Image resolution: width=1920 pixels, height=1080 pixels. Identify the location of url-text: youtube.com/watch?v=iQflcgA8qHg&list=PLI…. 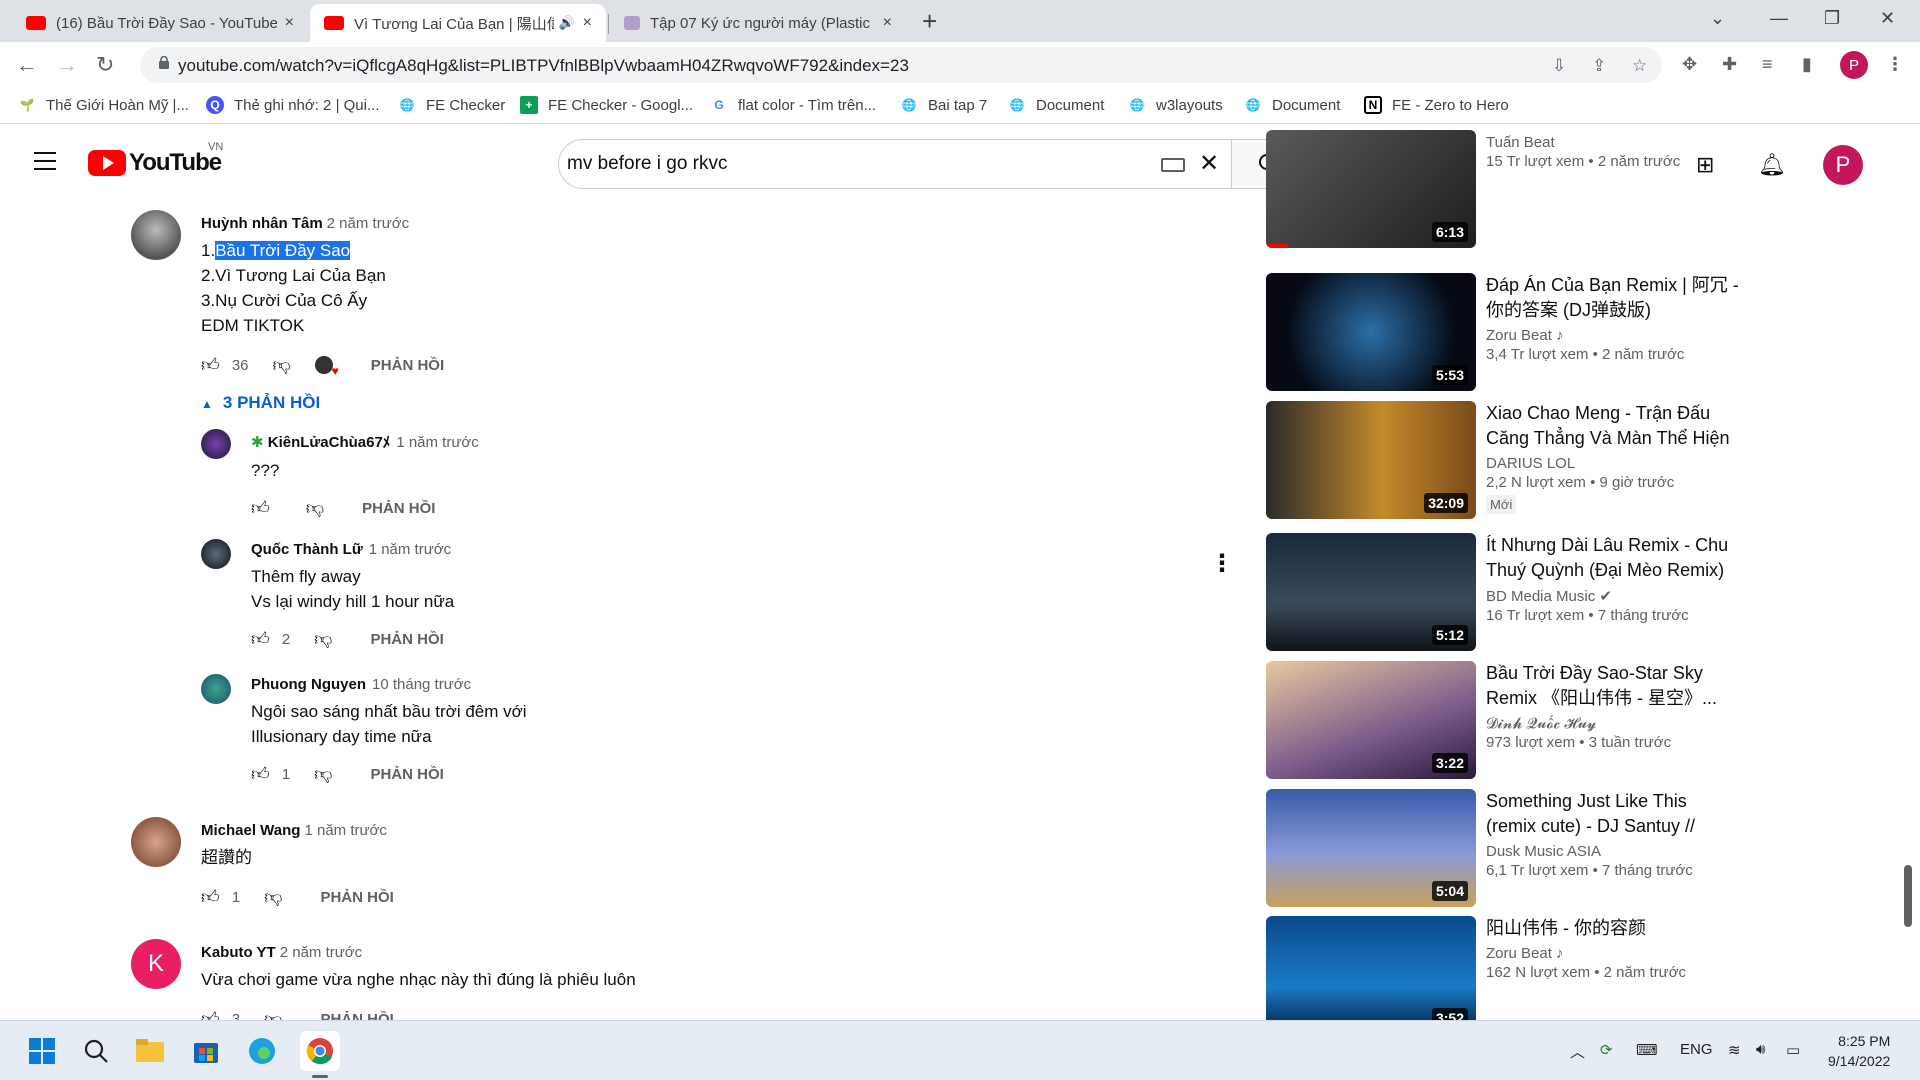
(543, 66).